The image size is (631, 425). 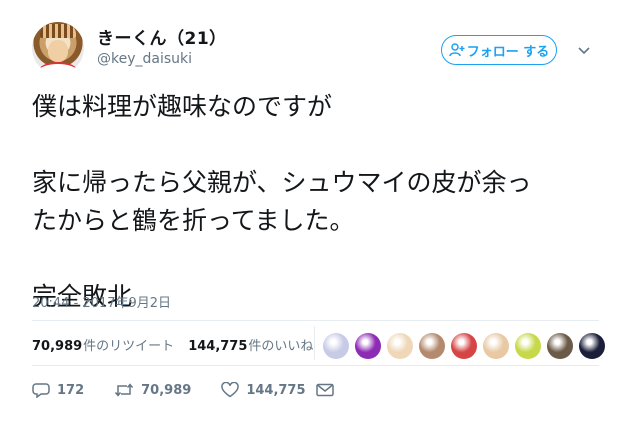 I want to click on chevron-down-icon, so click(x=584, y=49).